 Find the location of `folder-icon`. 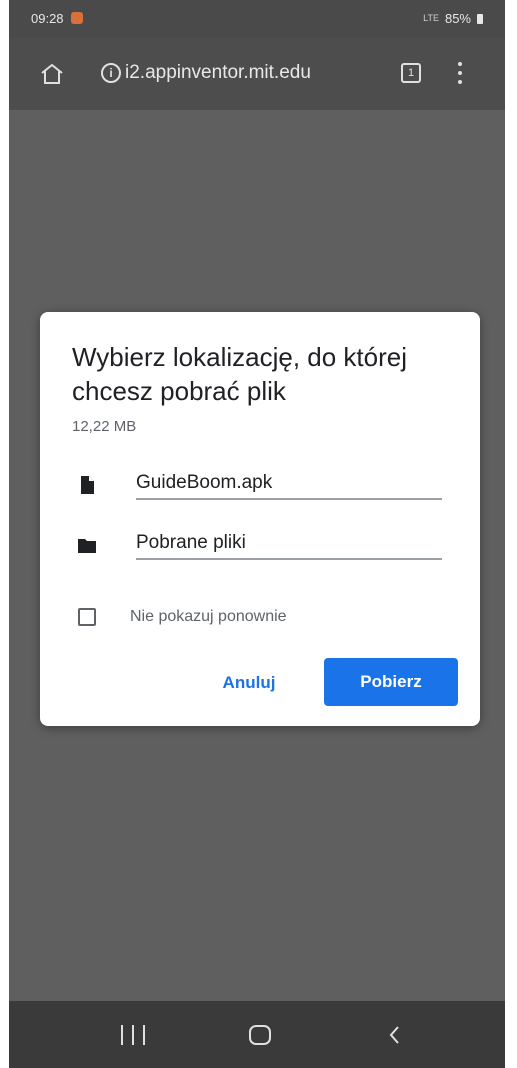

folder-icon is located at coordinates (87, 546).